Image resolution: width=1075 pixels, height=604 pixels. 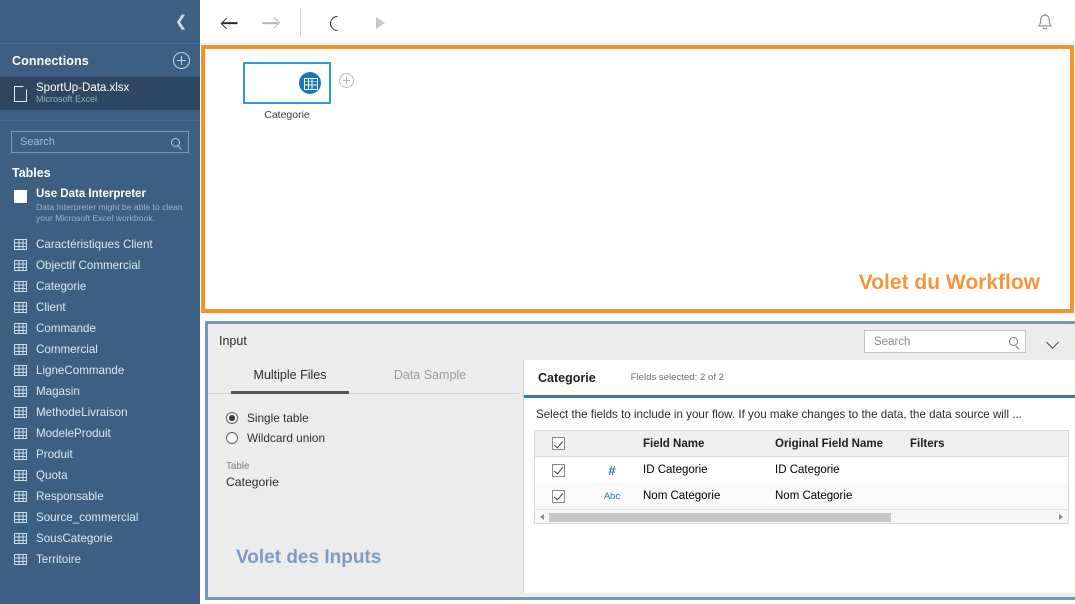 I want to click on radio-row-single-table: Single table, so click(x=372, y=418).